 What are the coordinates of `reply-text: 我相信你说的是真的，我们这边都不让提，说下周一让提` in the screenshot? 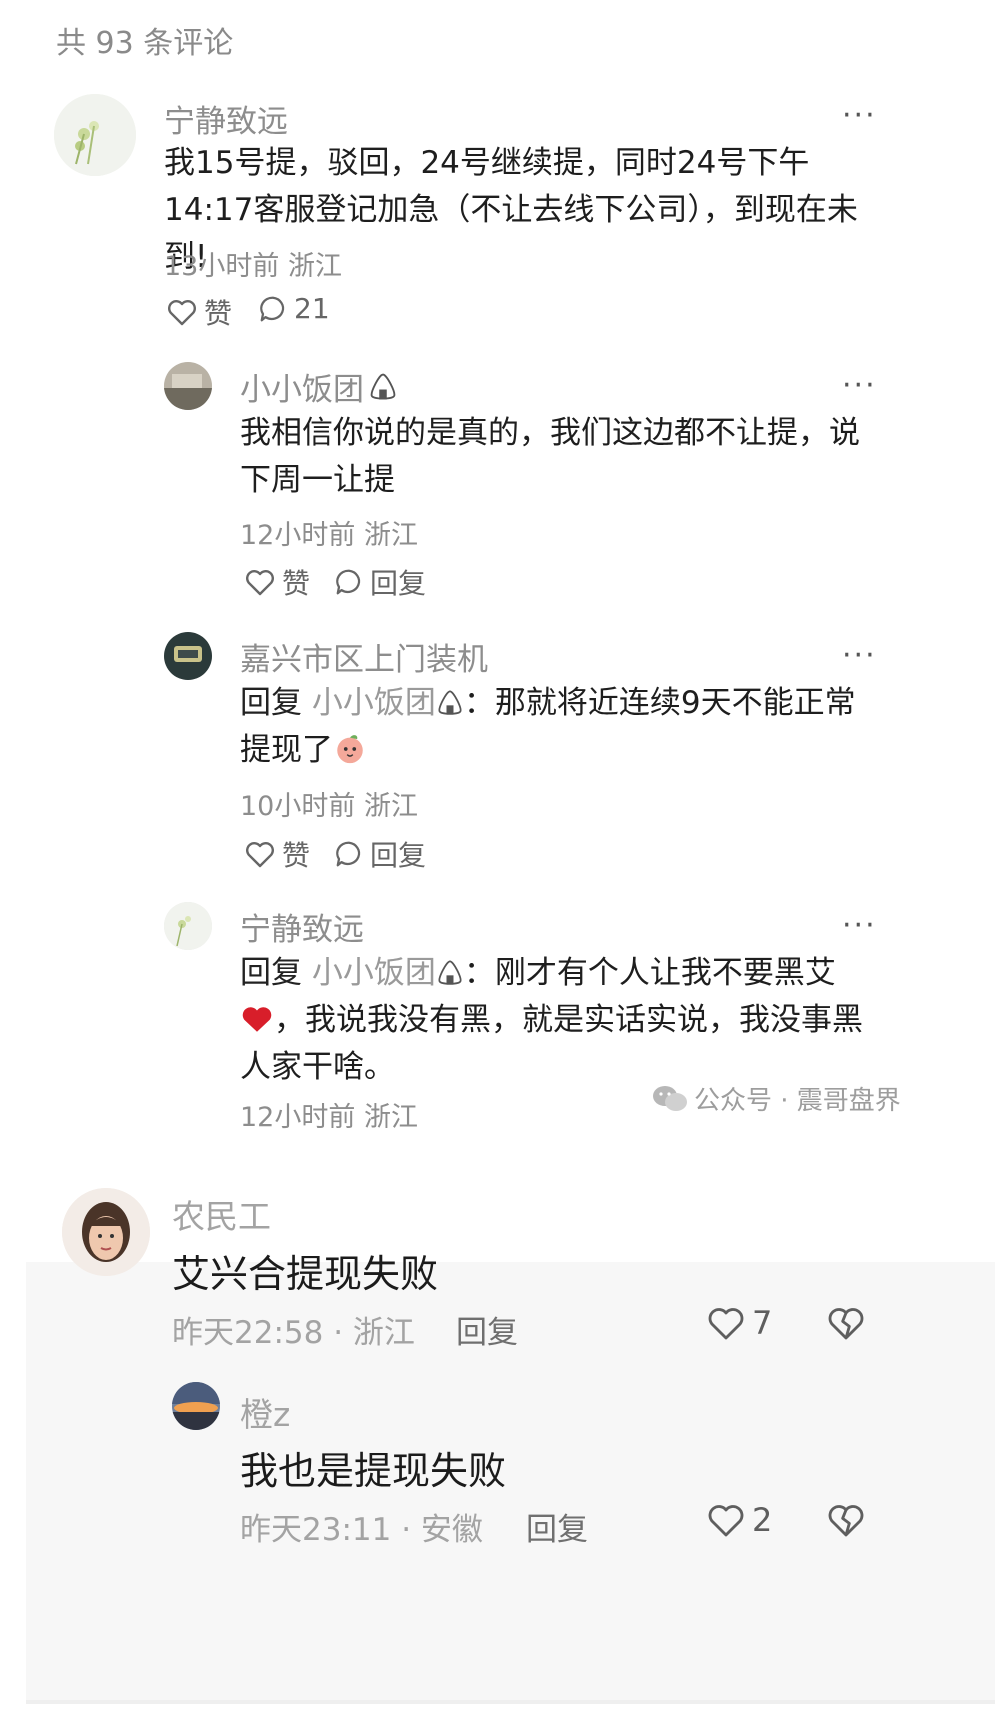 It's located at (550, 456).